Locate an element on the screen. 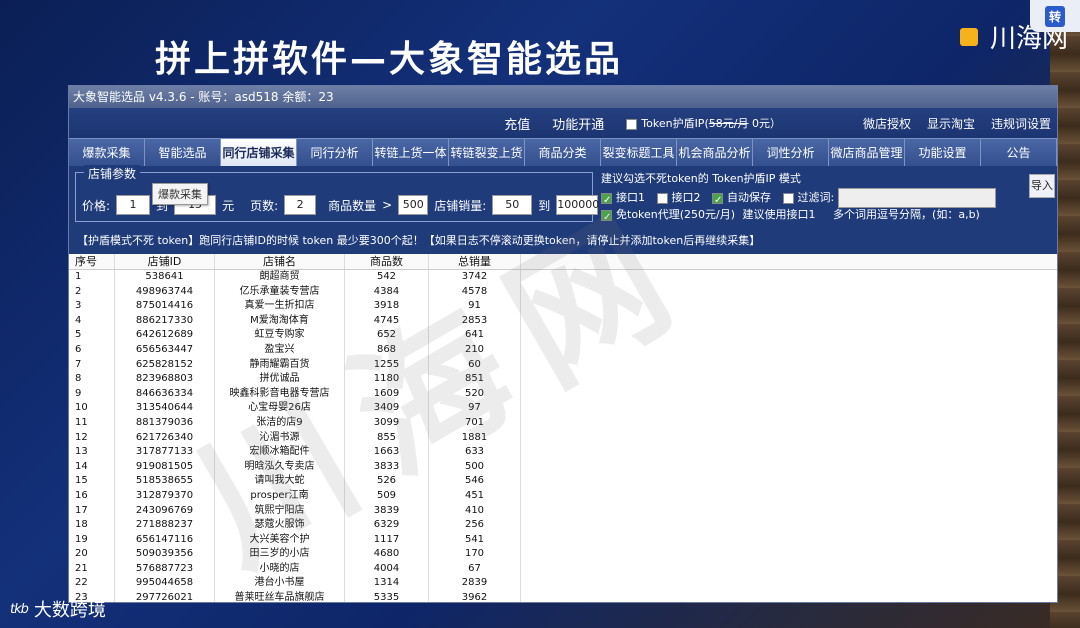  table-row: 4 886217330 M爱淘淘体育 4745 2853 is located at coordinates (563, 321).